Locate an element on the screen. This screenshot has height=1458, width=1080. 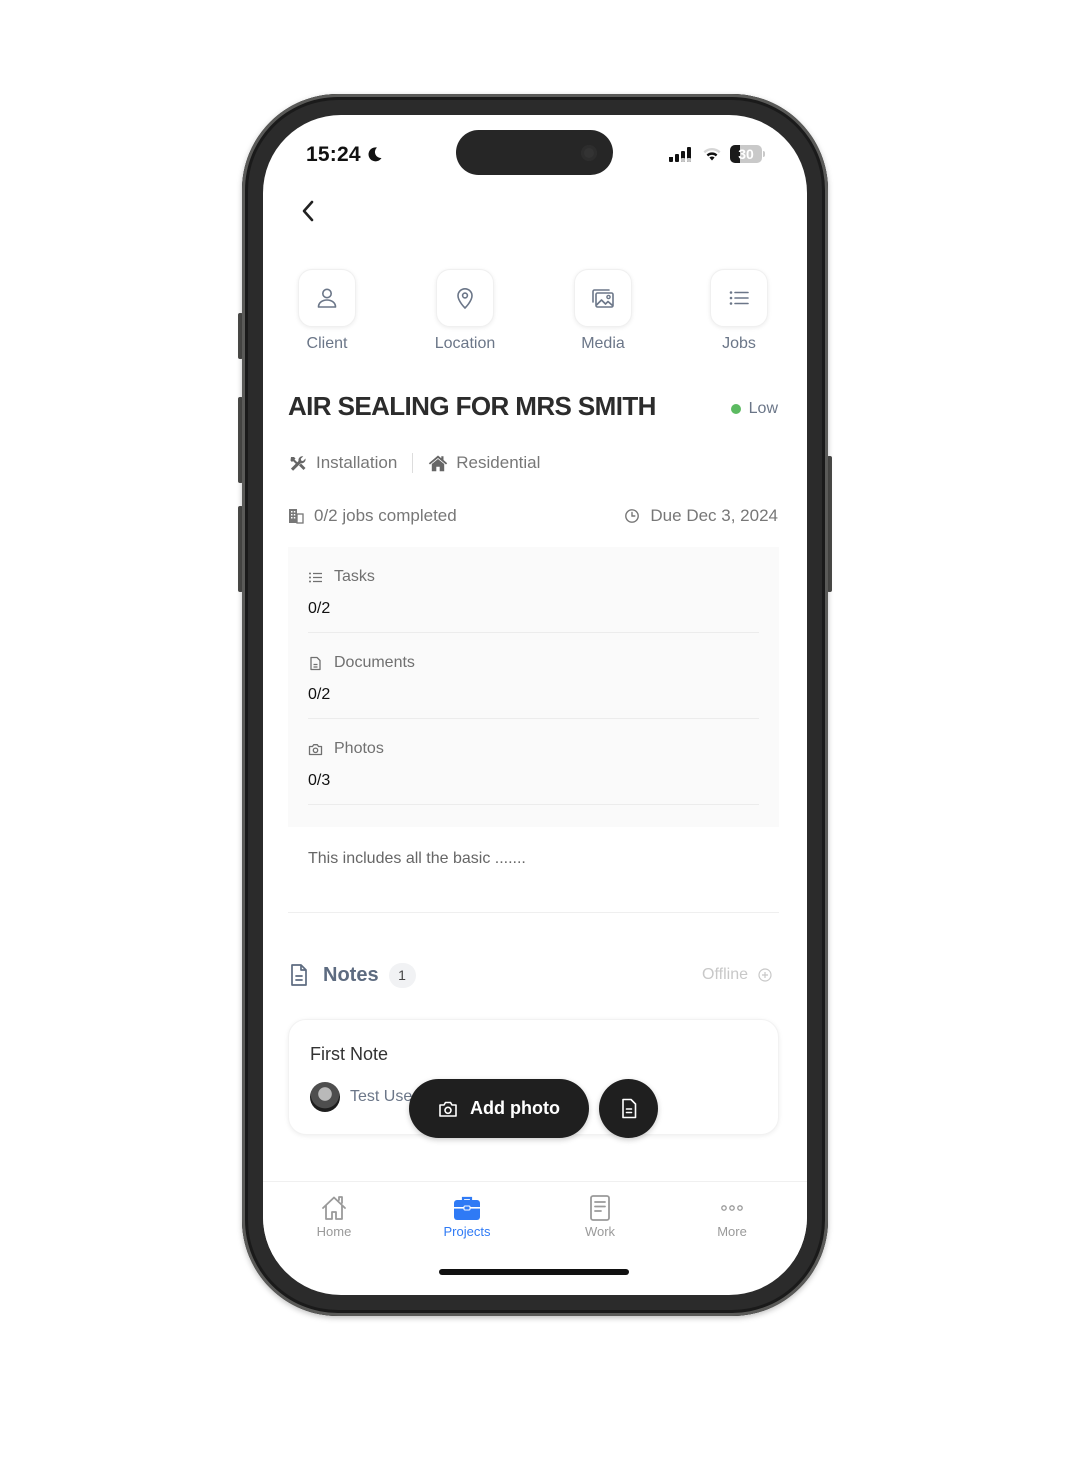
location-button: Location is located at coordinates (465, 311).